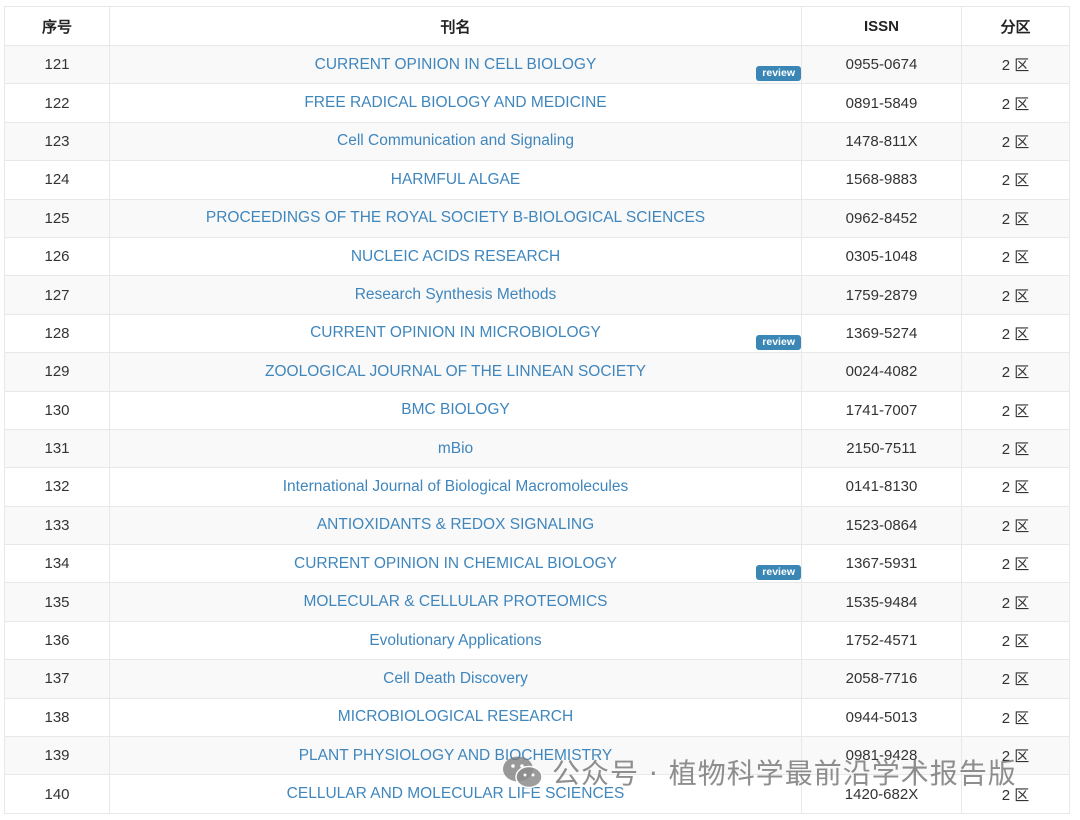  What do you see at coordinates (57, 103) in the screenshot?
I see `row-index: 122` at bounding box center [57, 103].